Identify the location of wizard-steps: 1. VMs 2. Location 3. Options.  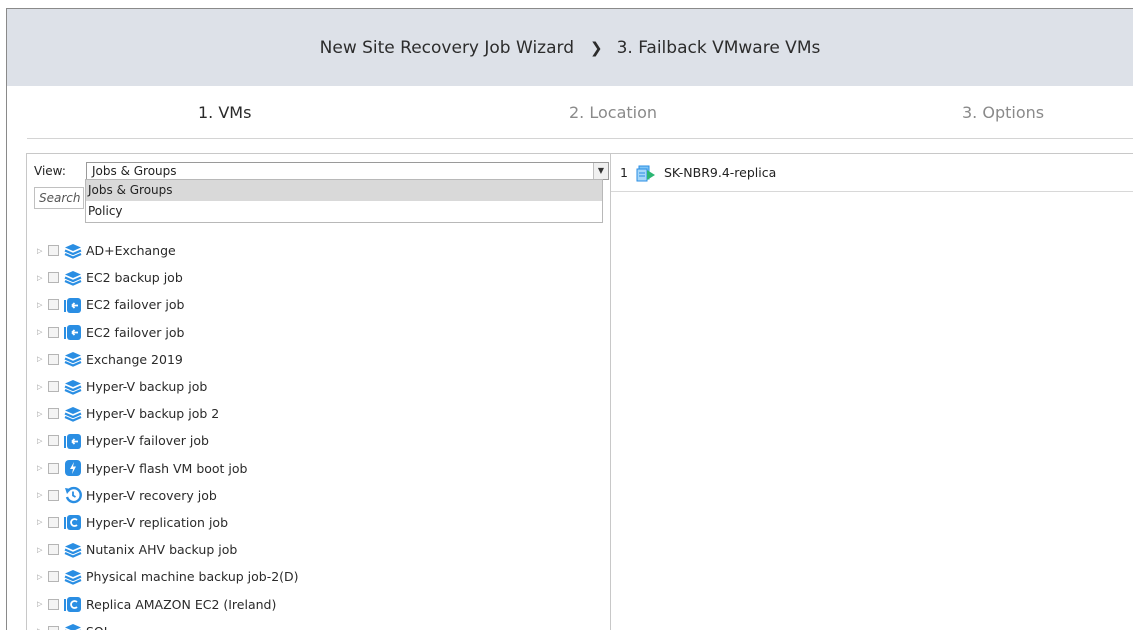
(570, 112).